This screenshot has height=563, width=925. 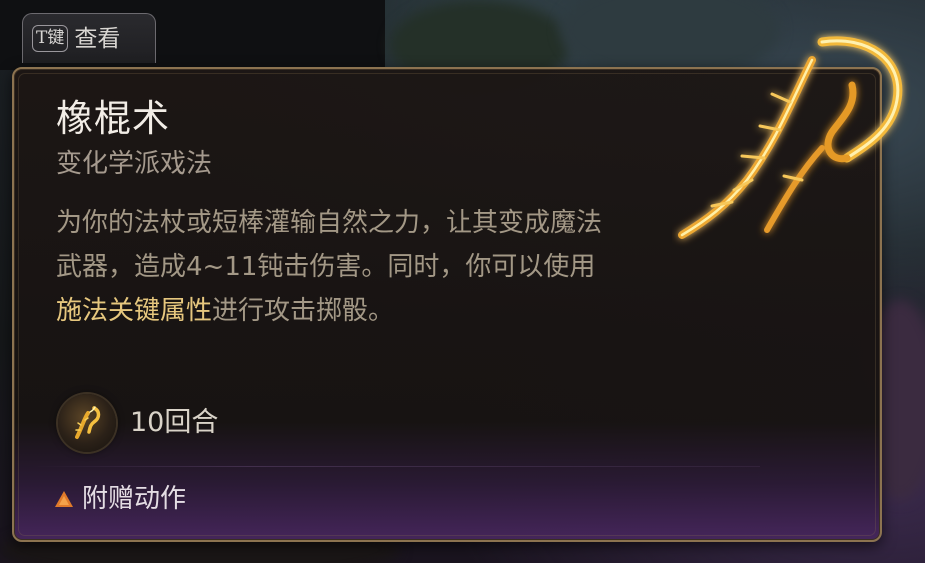 What do you see at coordinates (396, 466) in the screenshot?
I see `section-divider` at bounding box center [396, 466].